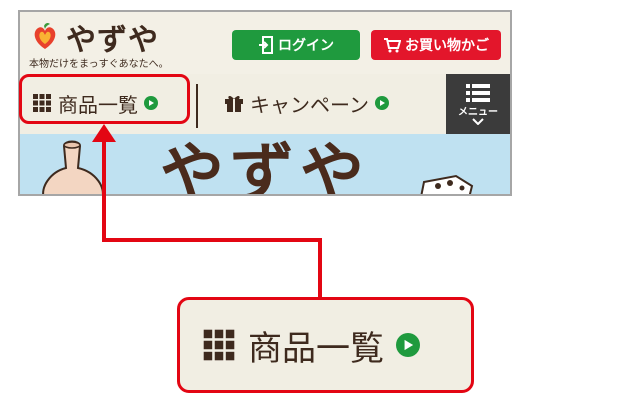 The image size is (640, 408). What do you see at coordinates (234, 103) in the screenshot?
I see `gift-icon` at bounding box center [234, 103].